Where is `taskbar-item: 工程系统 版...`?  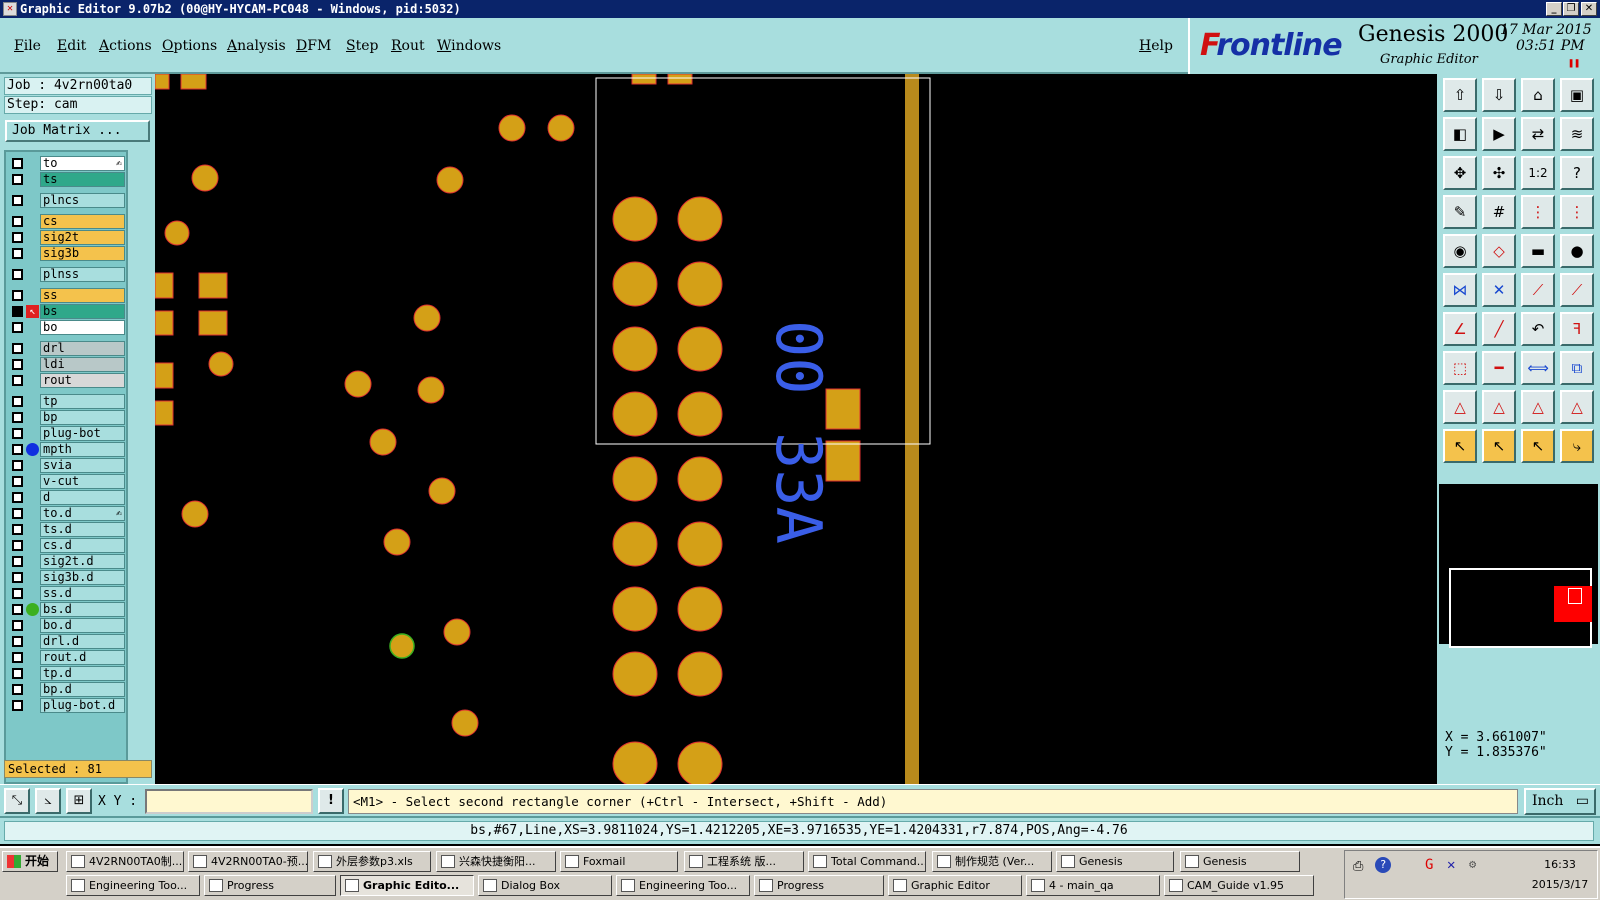
taskbar-item: 工程系统 版... is located at coordinates (744, 861).